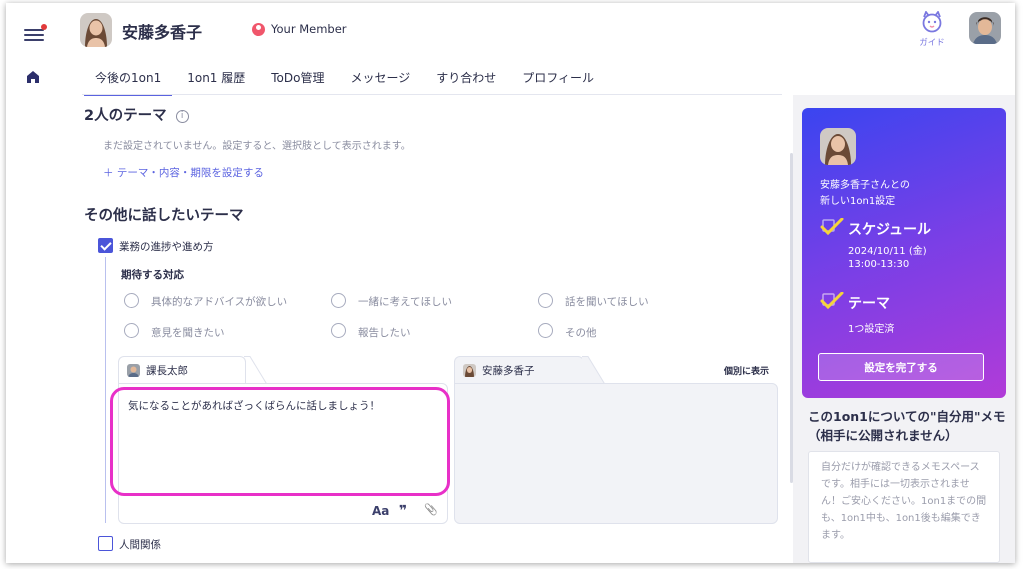 The width and height of the screenshot is (1024, 569). What do you see at coordinates (746, 370) in the screenshot?
I see `separate-view-toggle: 個別に表示` at bounding box center [746, 370].